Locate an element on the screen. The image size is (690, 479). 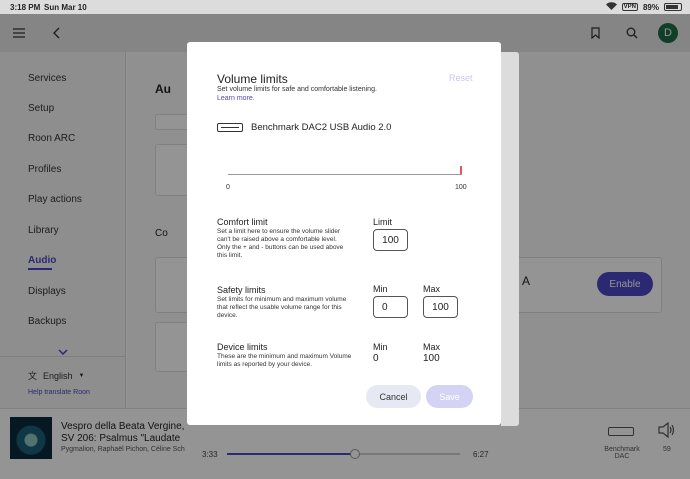
cancel-button: Cancel is located at coordinates (393, 396).